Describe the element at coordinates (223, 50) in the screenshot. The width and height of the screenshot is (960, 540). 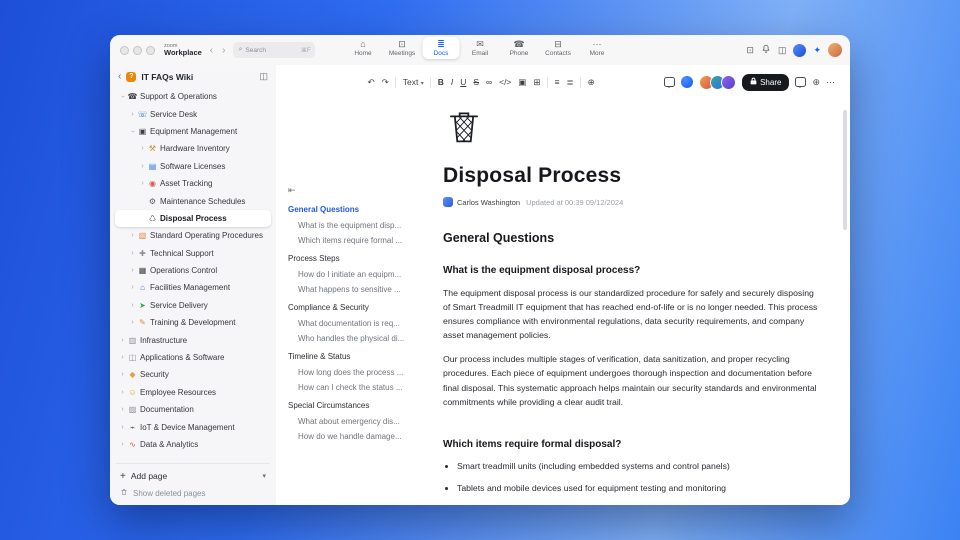
I see `nav-forward-icon: ›` at that location.